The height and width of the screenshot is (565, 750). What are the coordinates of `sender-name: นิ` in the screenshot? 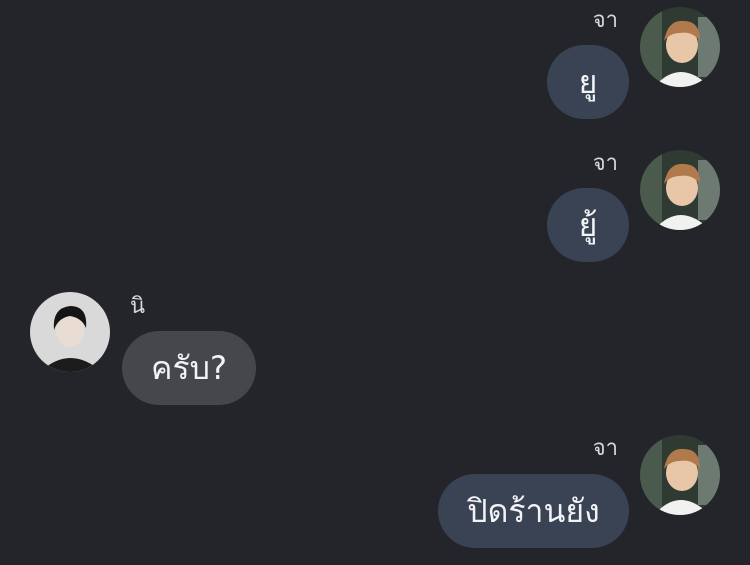 It's located at (138, 306).